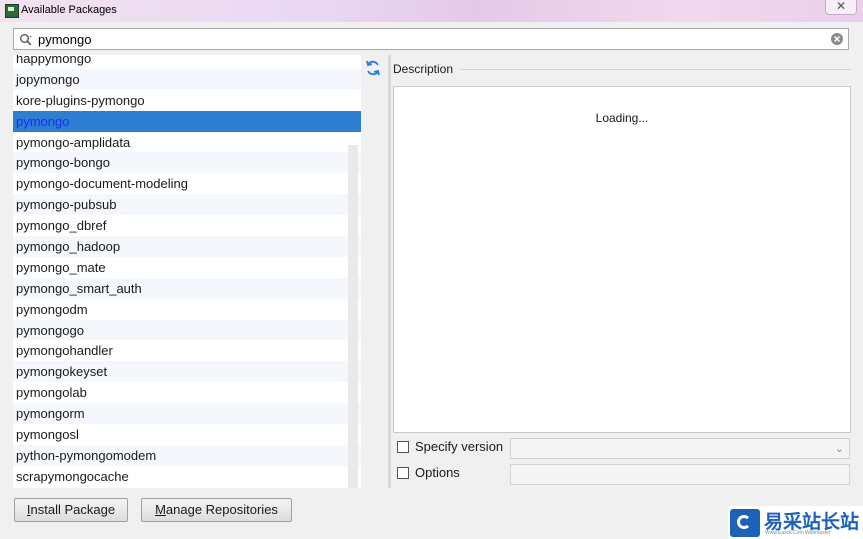 The height and width of the screenshot is (539, 863). Describe the element at coordinates (837, 39) in the screenshot. I see `clear-icon` at that location.